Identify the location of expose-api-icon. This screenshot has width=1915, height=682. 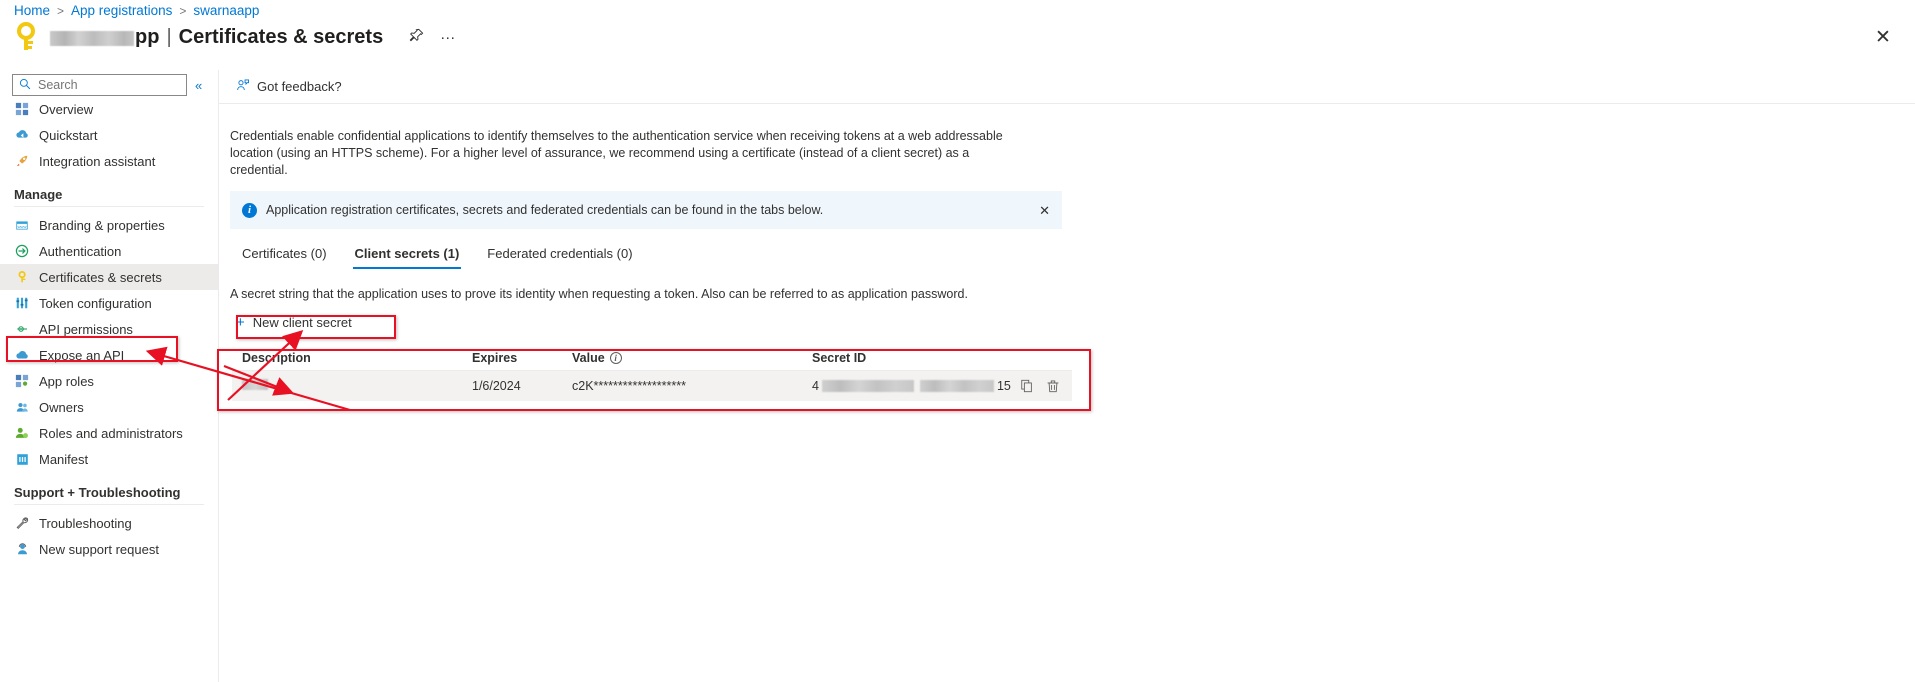
(22, 355).